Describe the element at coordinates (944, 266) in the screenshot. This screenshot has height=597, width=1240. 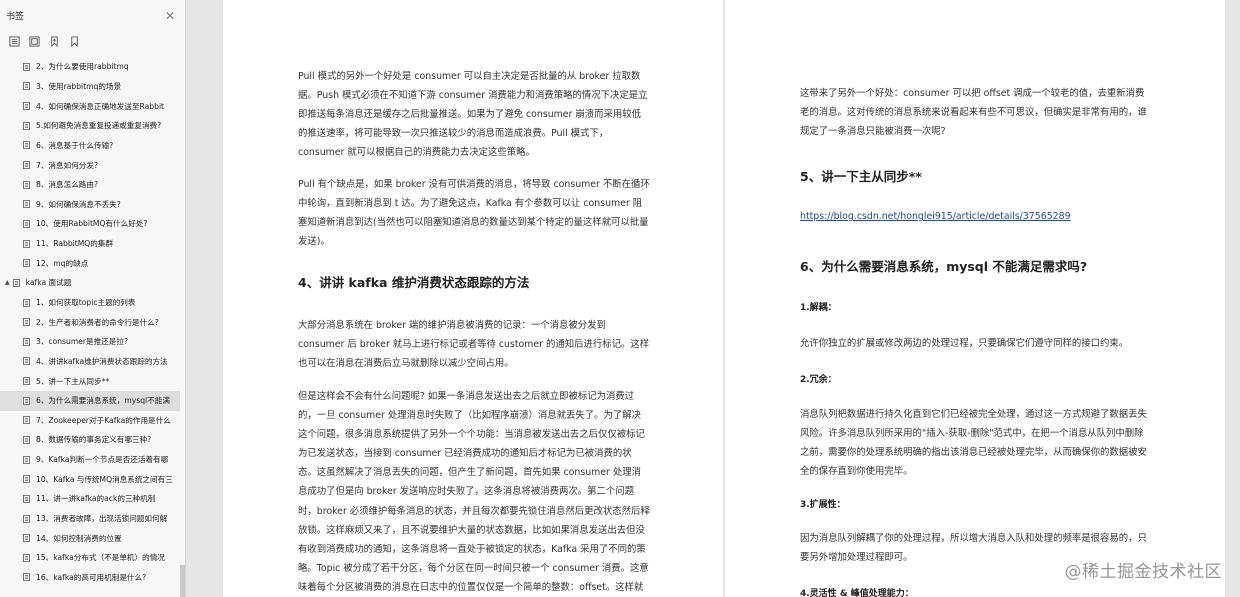
I see `section-heading: 6、为什么需要消息系统，mysql 不能满足需求吗?` at that location.